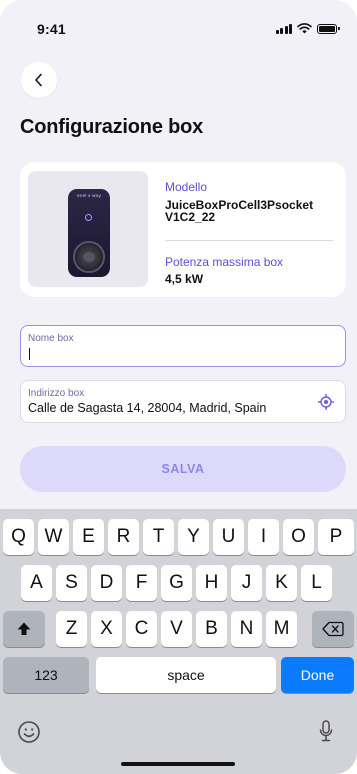 Image resolution: width=357 pixels, height=774 pixels. I want to click on space-key: space, so click(186, 675).